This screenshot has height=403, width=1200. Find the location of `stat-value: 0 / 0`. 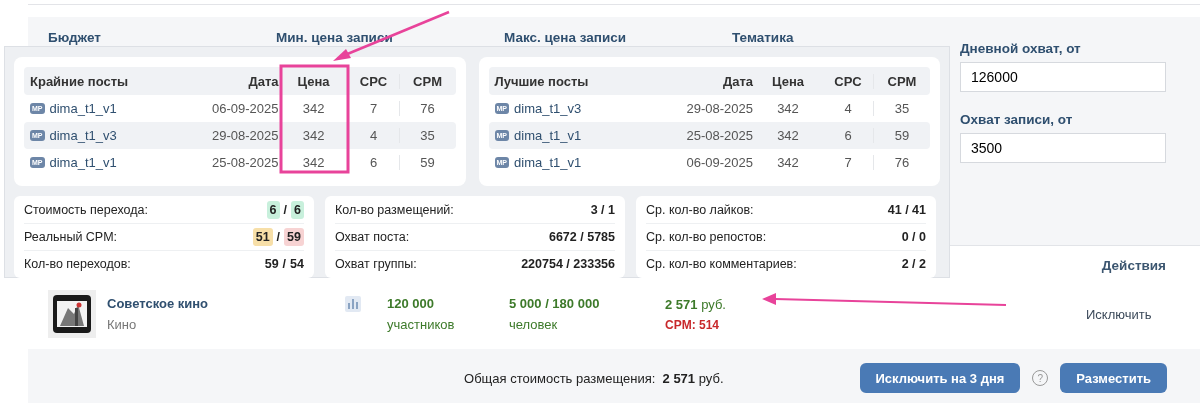

stat-value: 0 / 0 is located at coordinates (913, 237).